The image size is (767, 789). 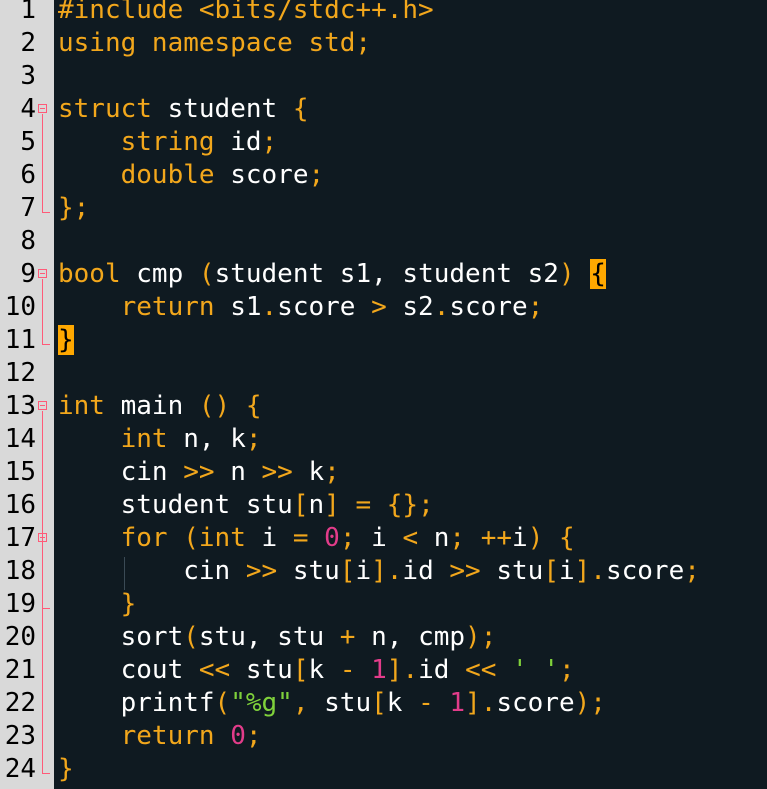 I want to click on code-token: ] = {}, so click(x=371, y=505).